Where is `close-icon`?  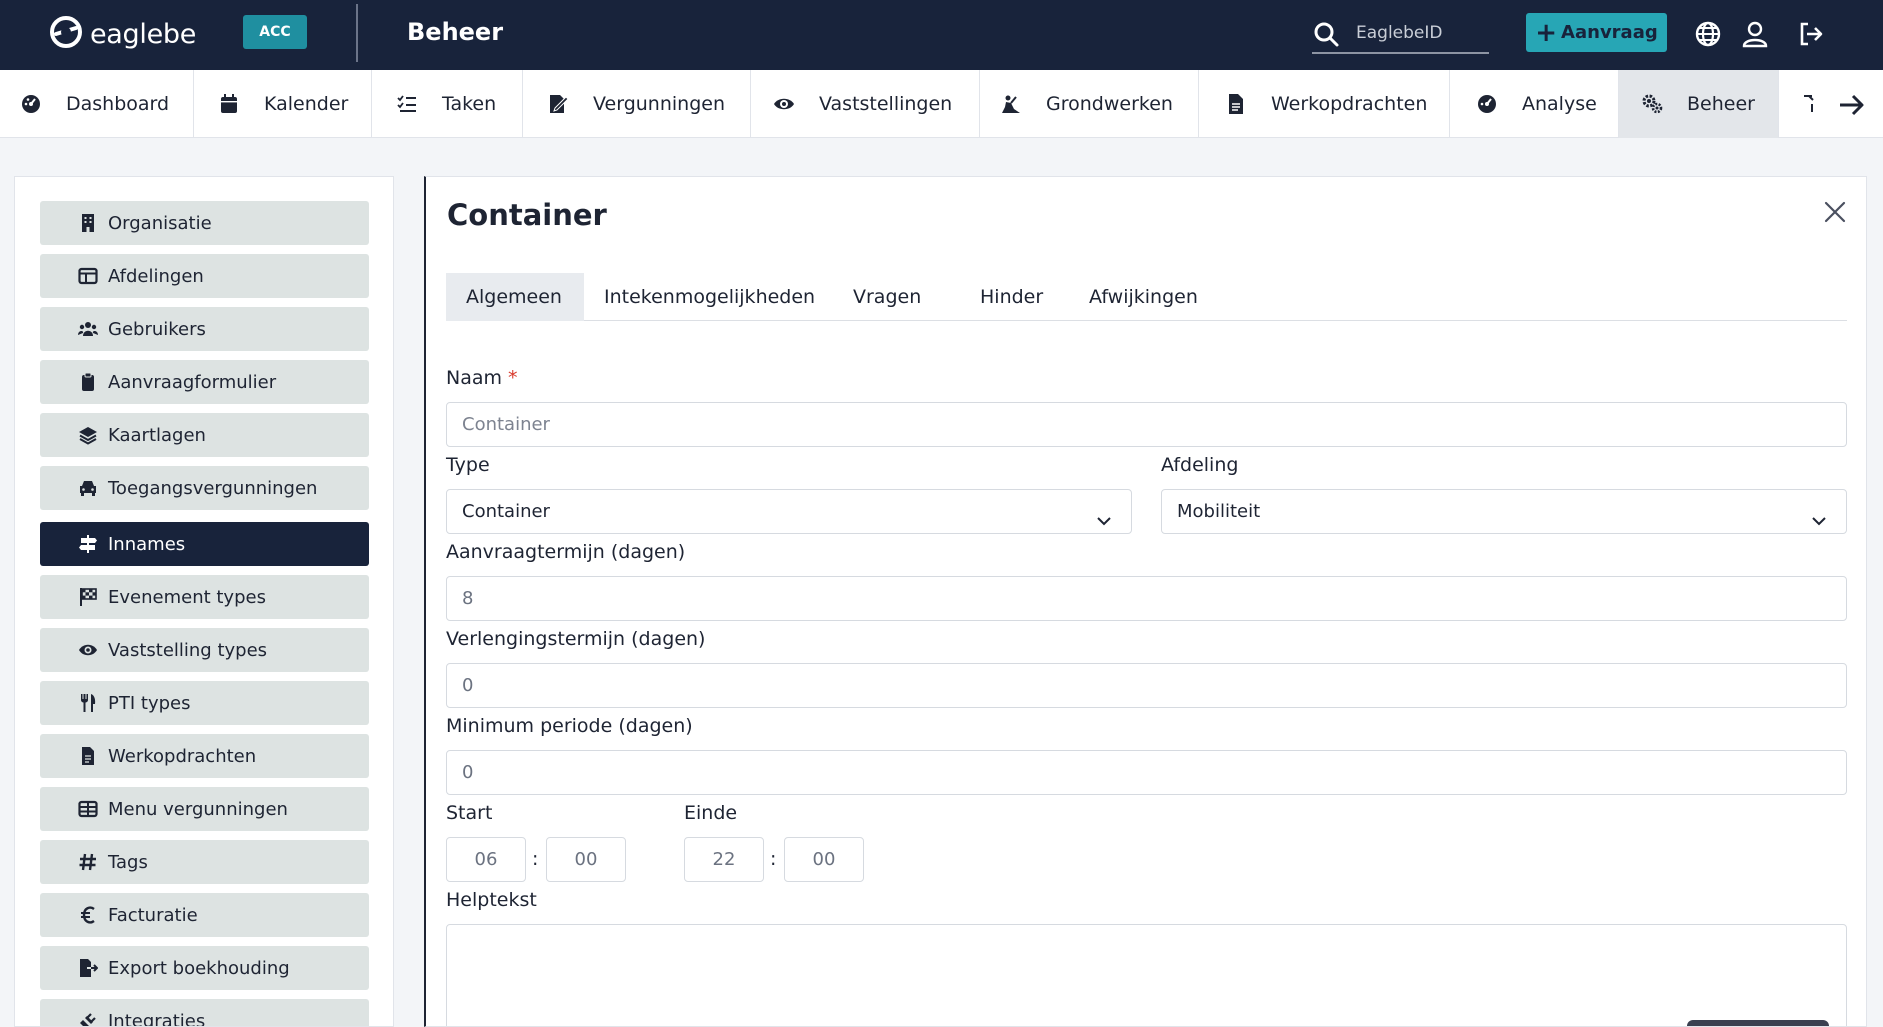
close-icon is located at coordinates (1835, 212).